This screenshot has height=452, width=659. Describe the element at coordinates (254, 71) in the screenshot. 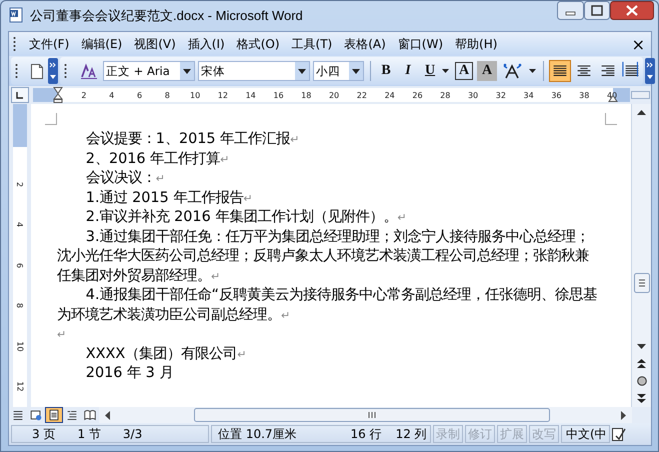

I see `font-dropdown: 宋体` at that location.